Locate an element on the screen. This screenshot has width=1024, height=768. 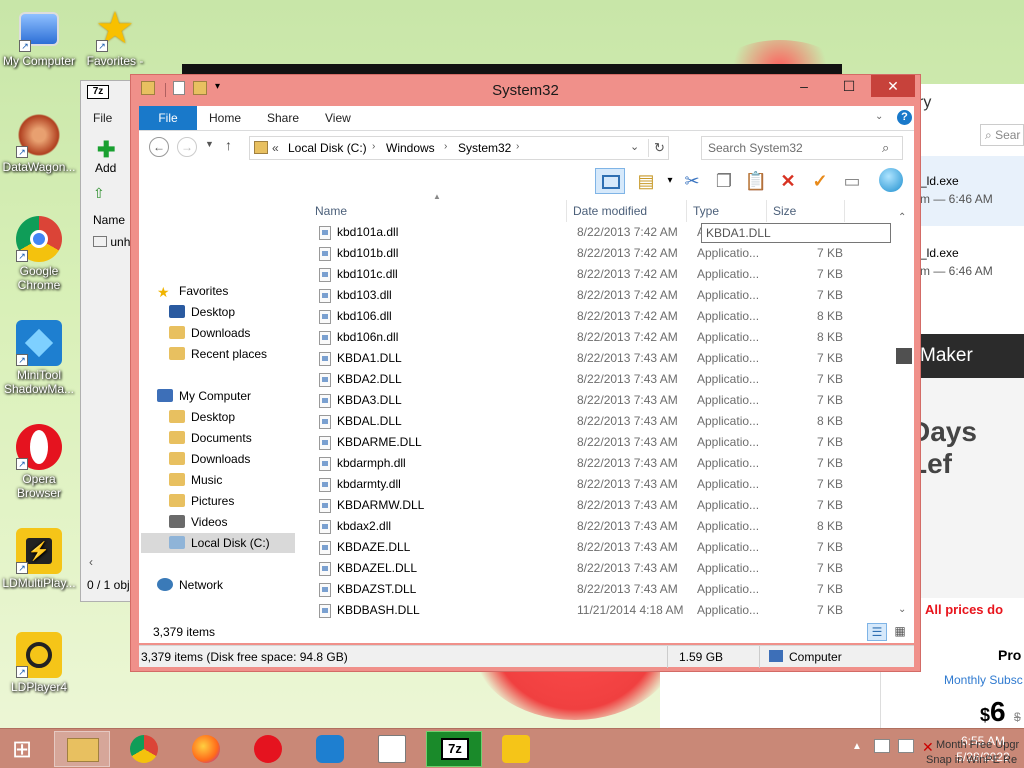
breadcrumb-windows: Windows is located at coordinates (410, 148).